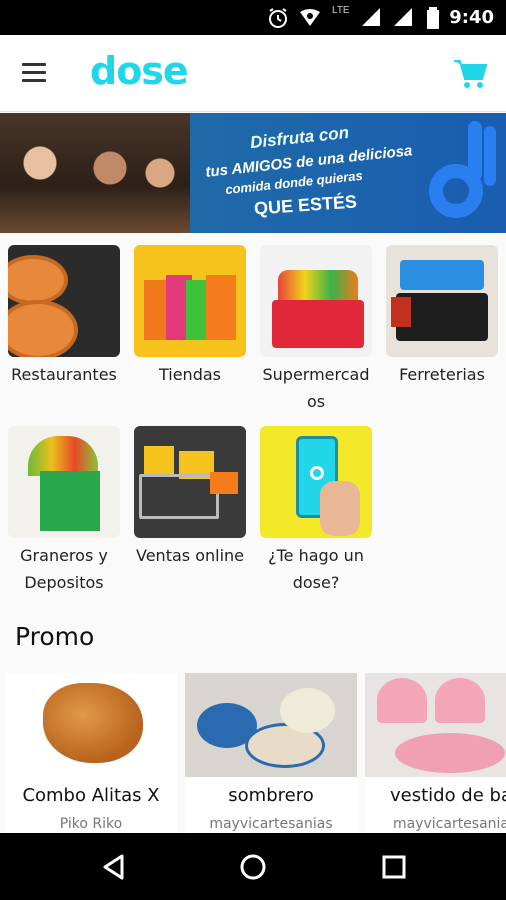 This screenshot has width=506, height=900. Describe the element at coordinates (34, 73) in the screenshot. I see `menu-icon` at that location.